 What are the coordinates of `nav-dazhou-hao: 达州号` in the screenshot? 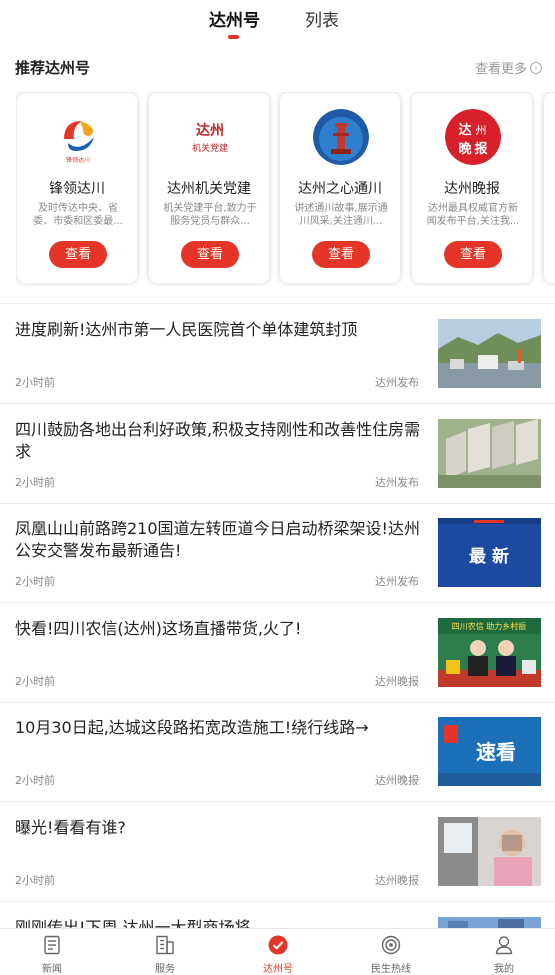 It's located at (278, 952).